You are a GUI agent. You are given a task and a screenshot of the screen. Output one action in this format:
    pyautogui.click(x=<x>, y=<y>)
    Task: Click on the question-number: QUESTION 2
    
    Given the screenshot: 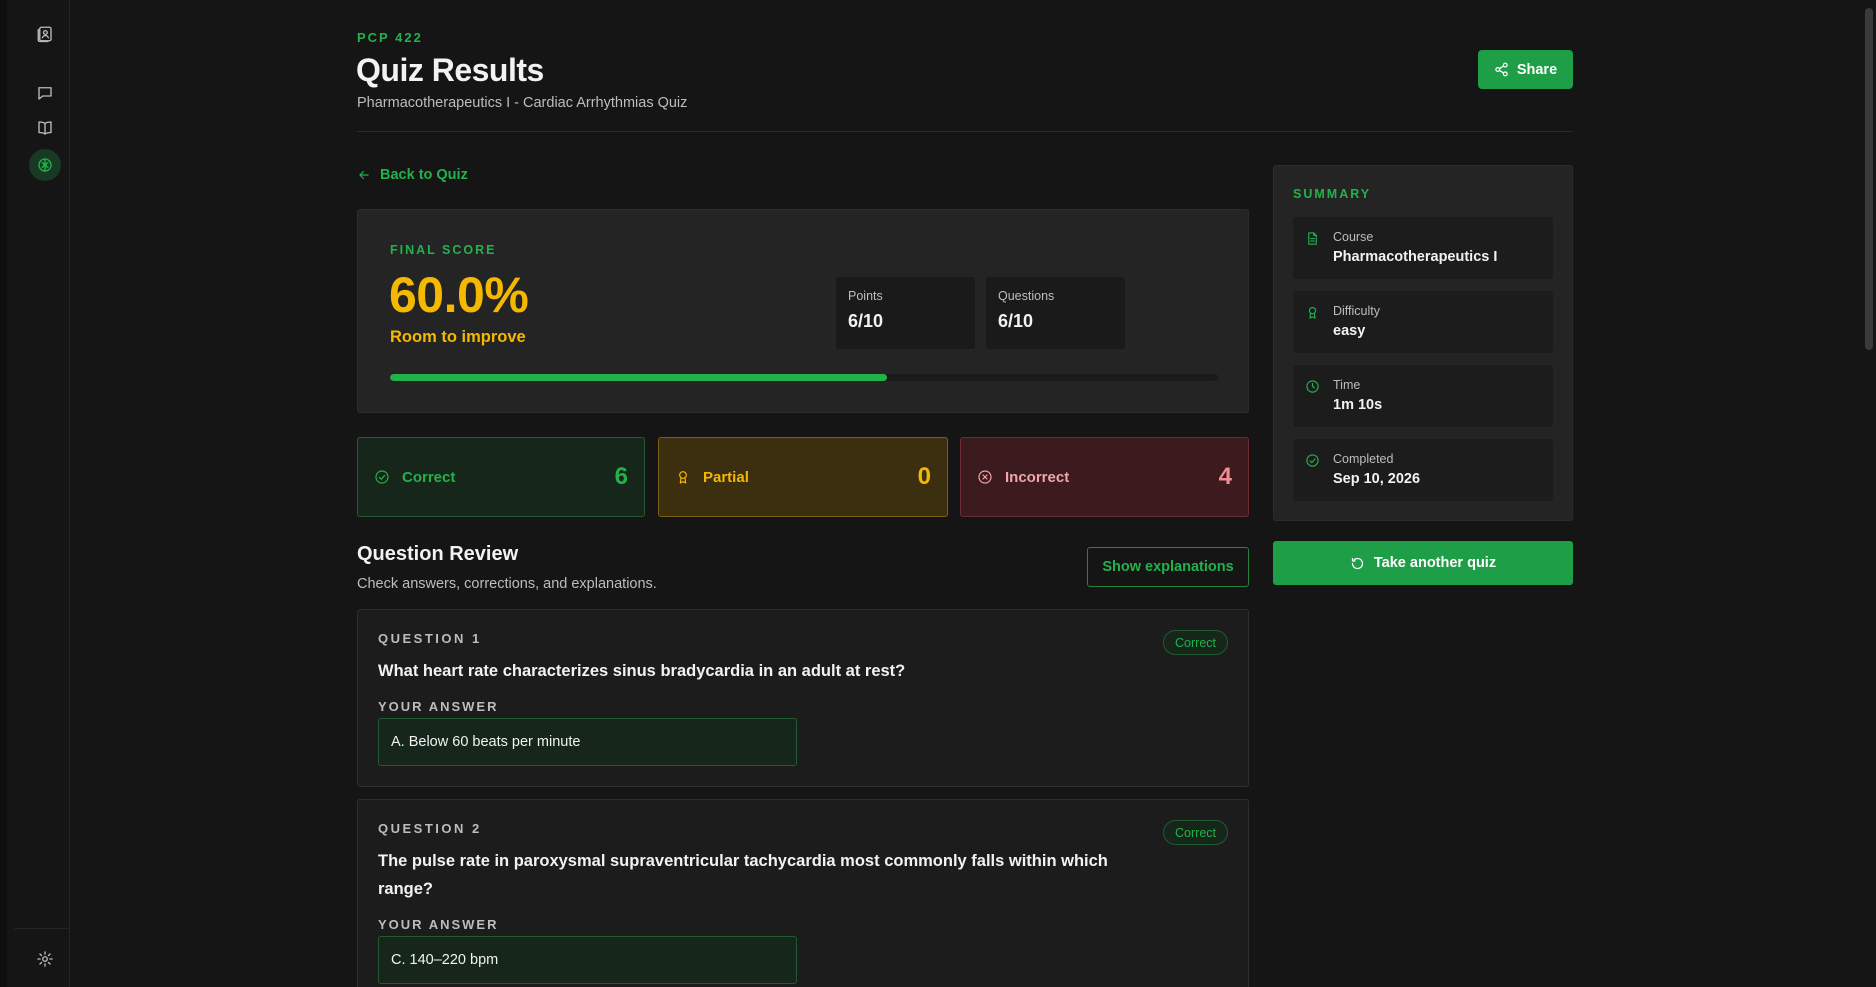 What is the action you would take?
    pyautogui.click(x=430, y=828)
    